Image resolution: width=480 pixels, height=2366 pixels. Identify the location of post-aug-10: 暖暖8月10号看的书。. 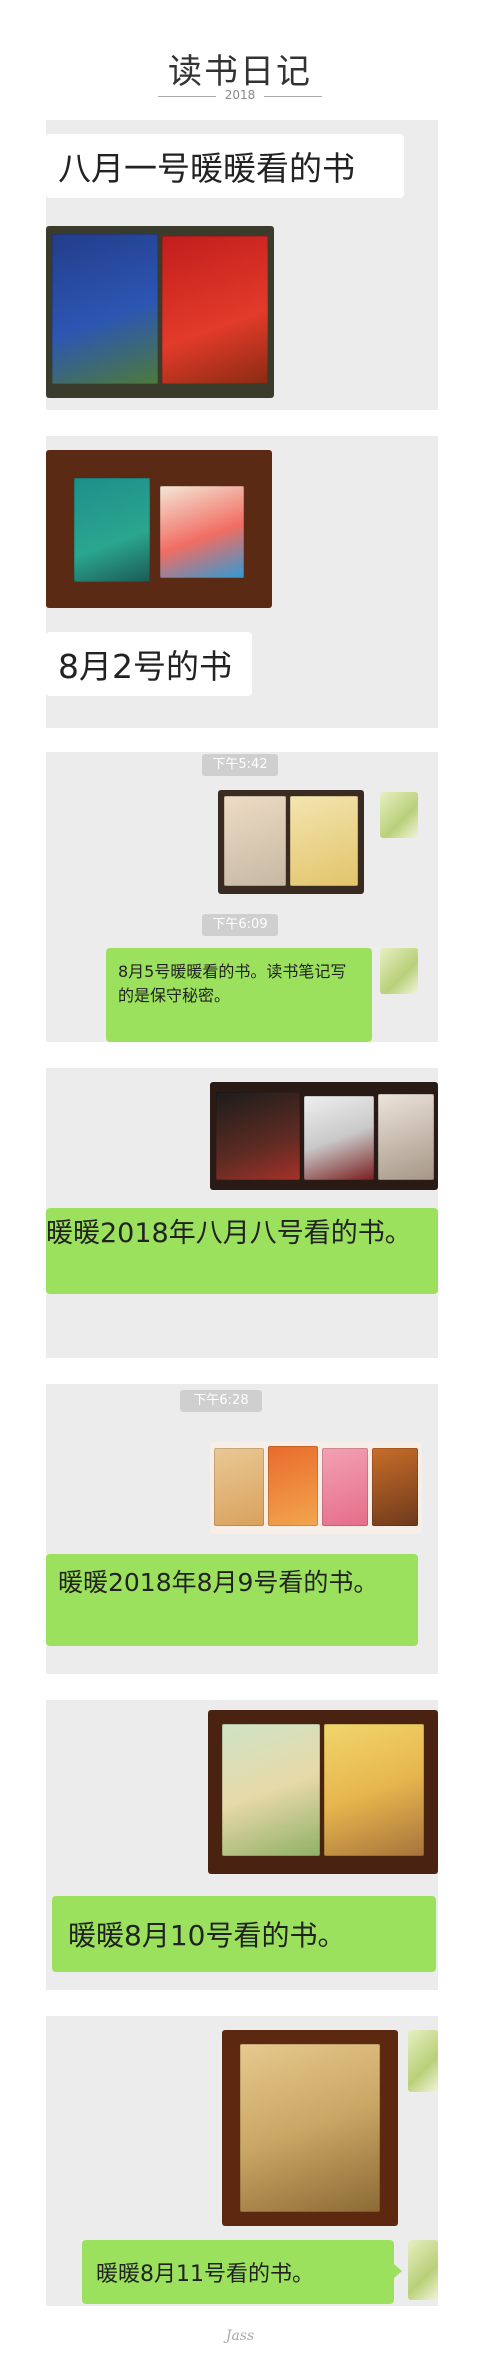
(242, 1845).